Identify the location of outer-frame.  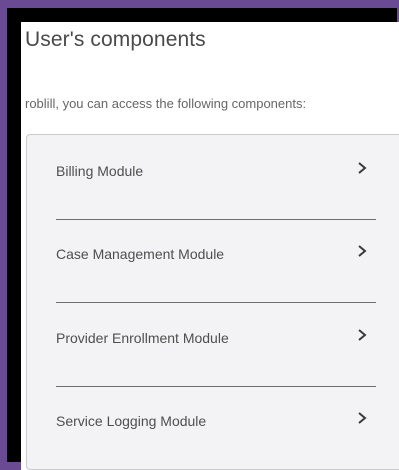
(199, 4).